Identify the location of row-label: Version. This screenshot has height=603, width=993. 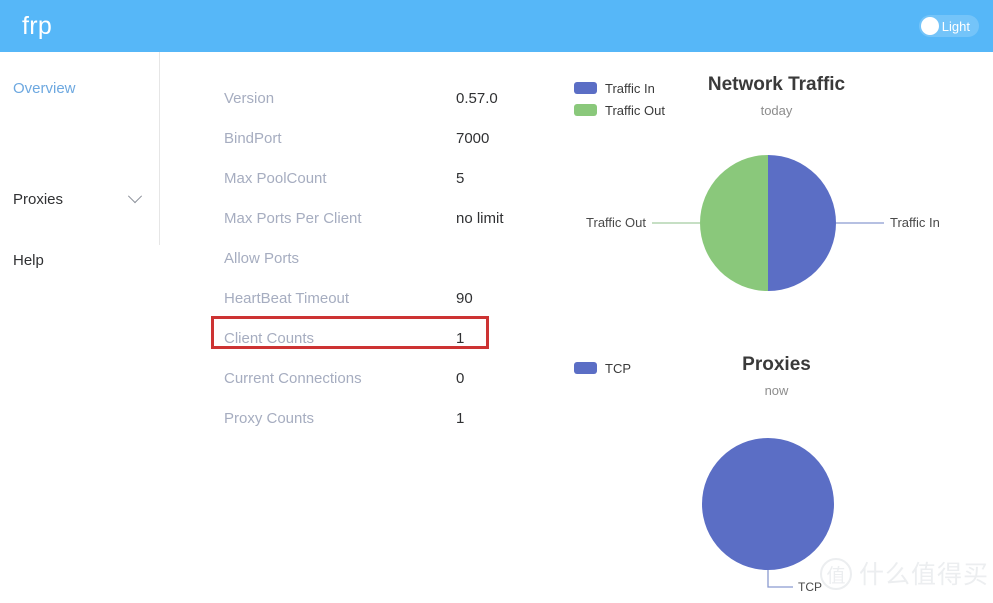
(249, 98).